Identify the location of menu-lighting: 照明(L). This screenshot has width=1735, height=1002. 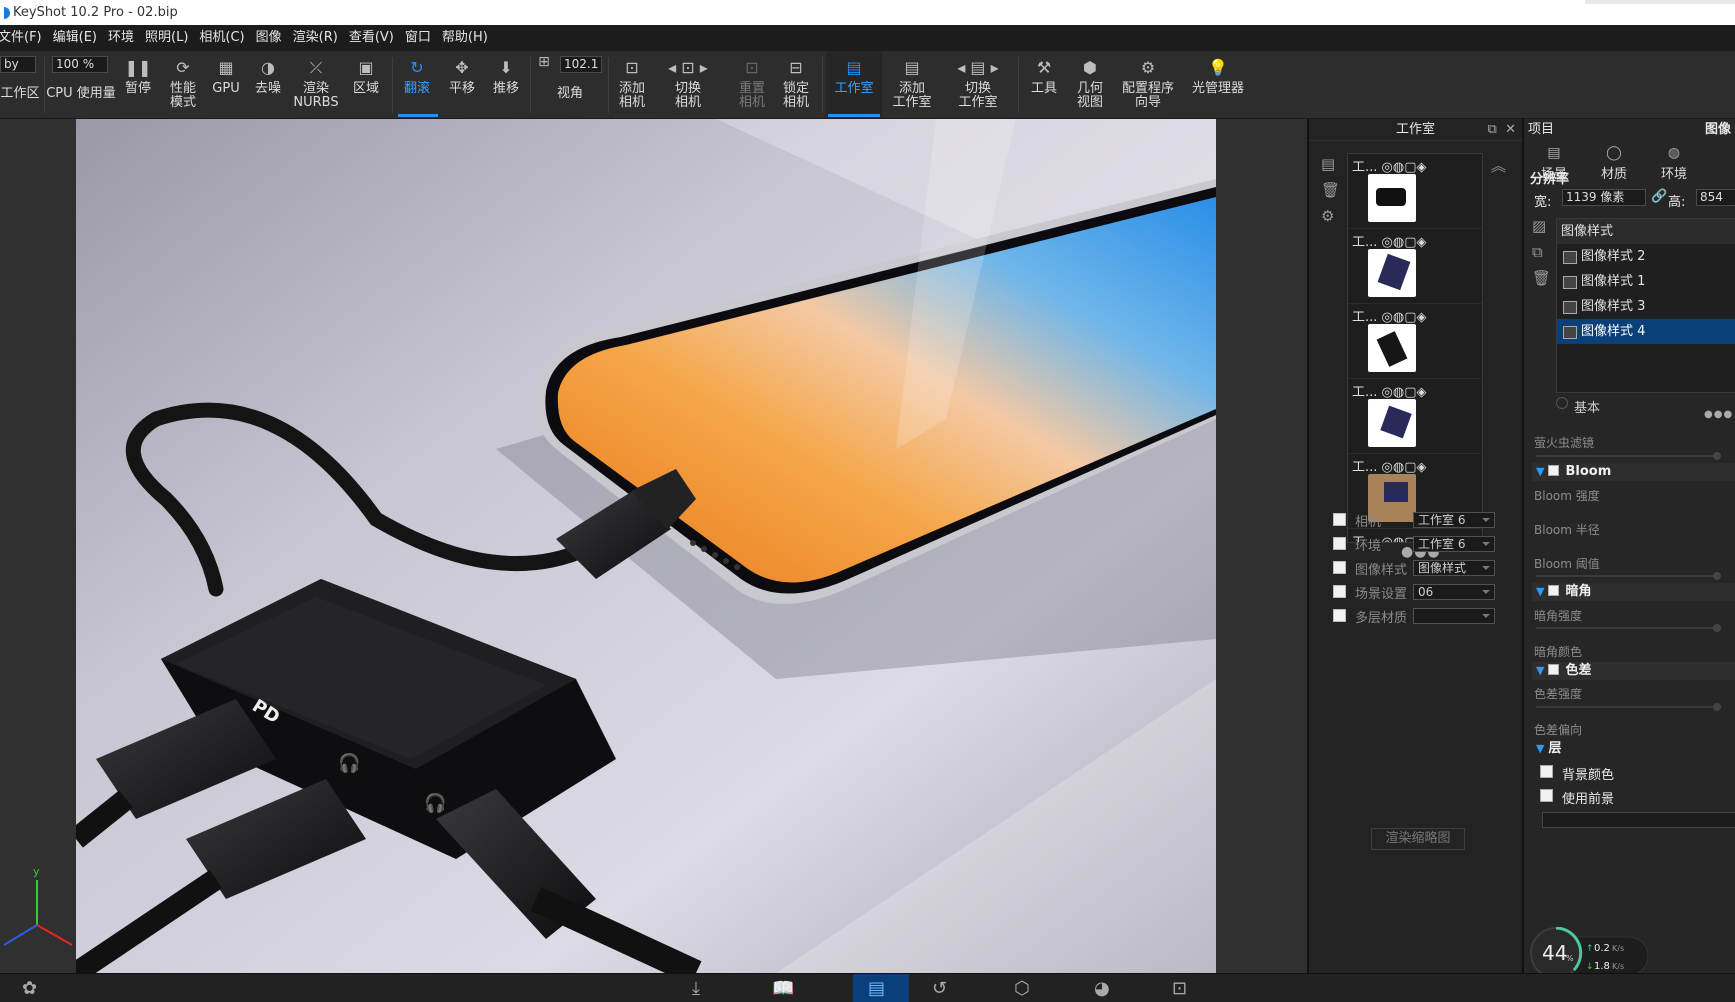
(166, 38).